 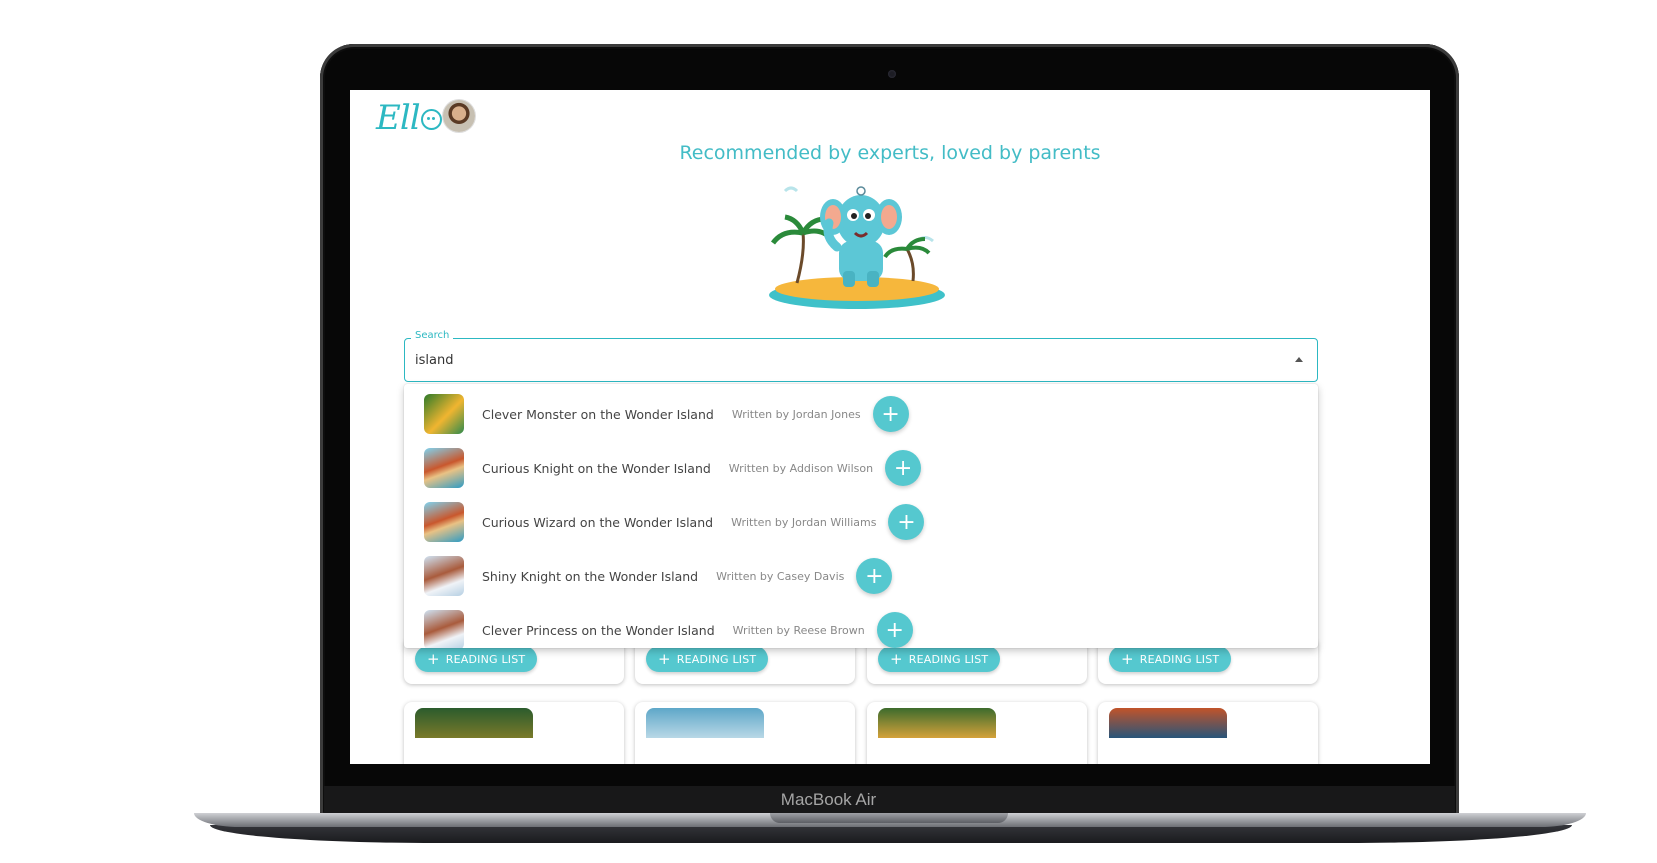 What do you see at coordinates (796, 414) in the screenshot?
I see `book-author: Written by Jordan Jones` at bounding box center [796, 414].